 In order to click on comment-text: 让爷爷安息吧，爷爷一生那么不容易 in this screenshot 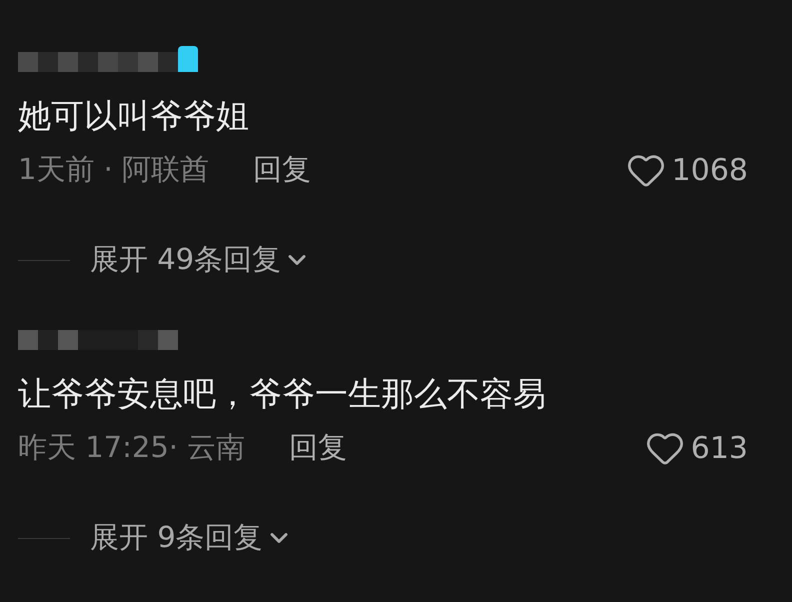, I will do `click(282, 394)`.